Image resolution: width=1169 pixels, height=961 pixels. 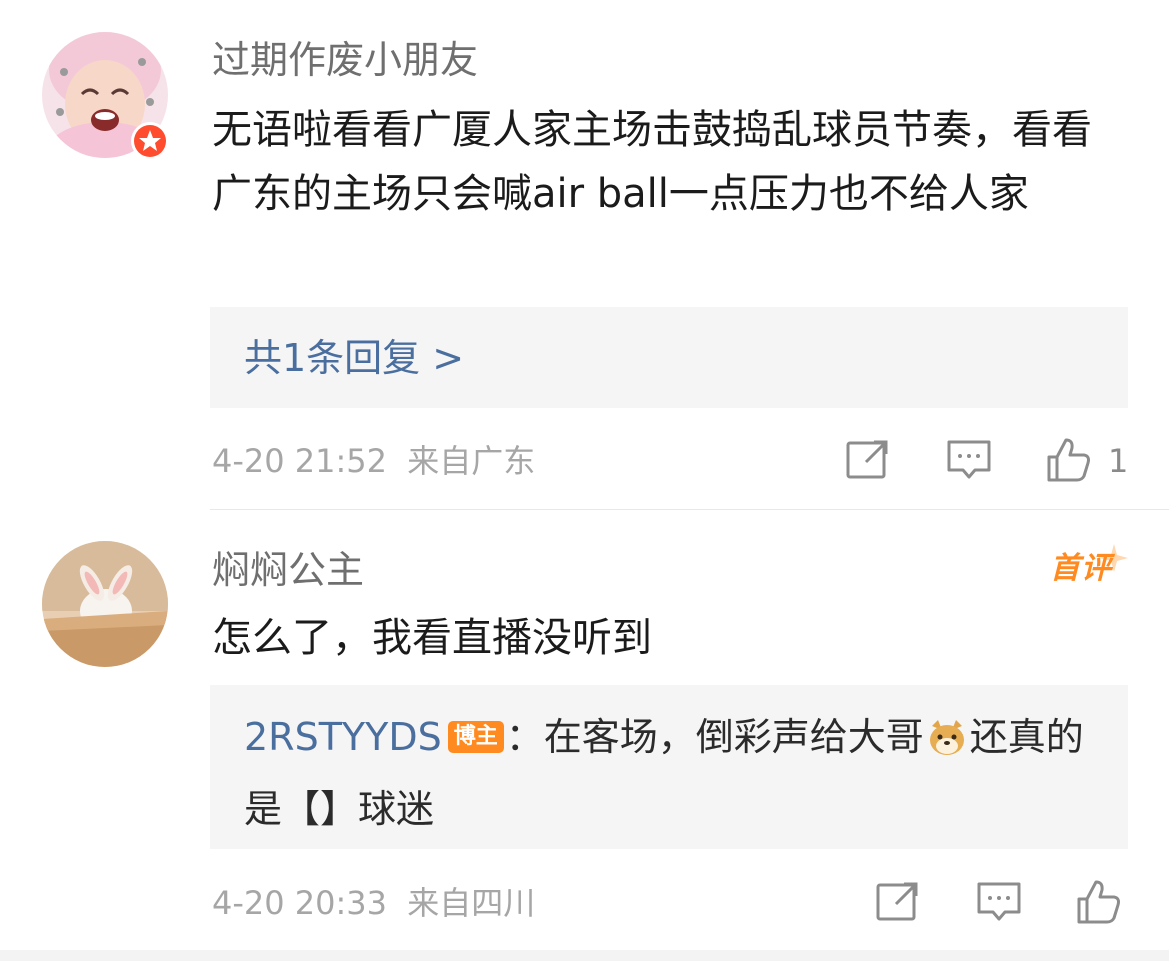 I want to click on reply-preview: 2RSTYYDS 博主 ：在客场，倒彩声给大哥 还真的是【】球迷, so click(x=674, y=773).